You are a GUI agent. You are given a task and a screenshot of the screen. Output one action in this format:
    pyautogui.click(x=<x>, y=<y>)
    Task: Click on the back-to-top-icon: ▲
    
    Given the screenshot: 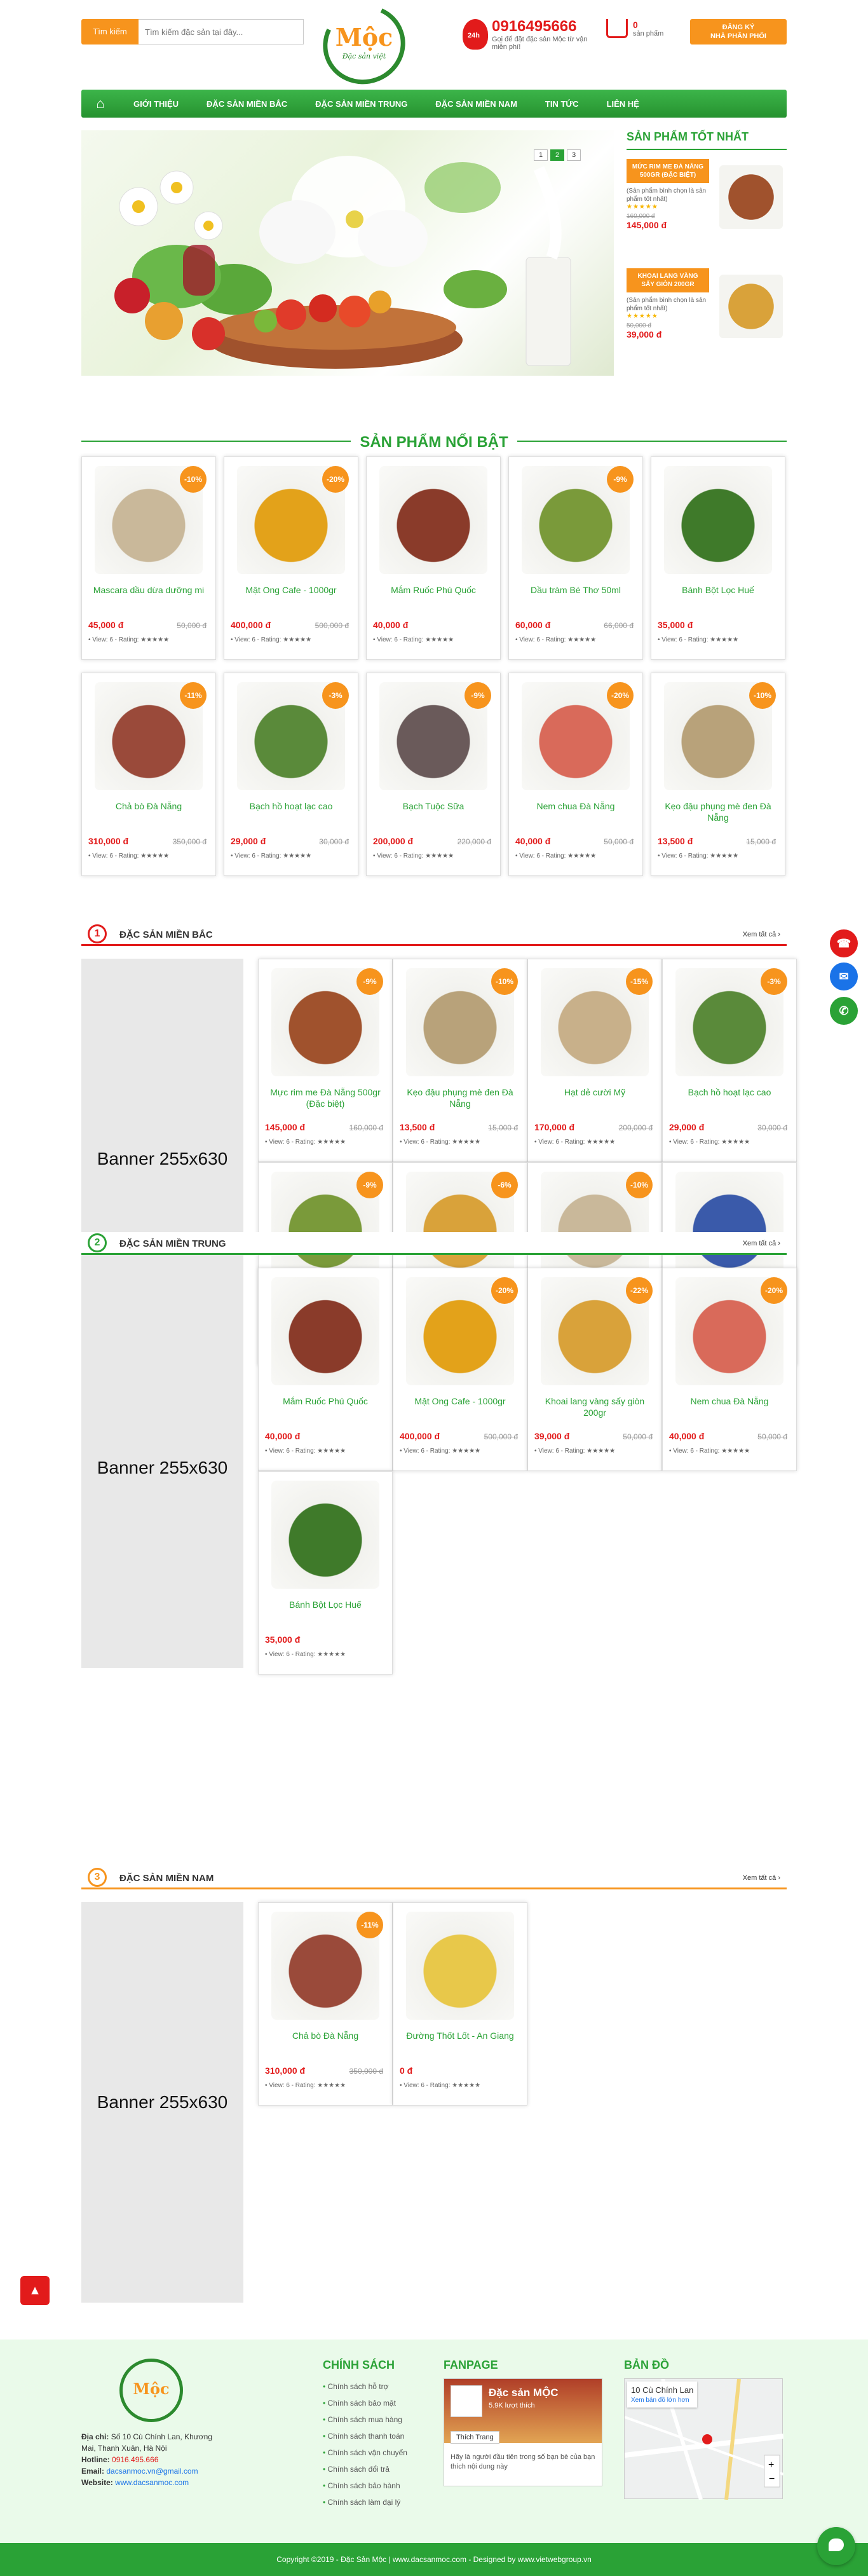 What is the action you would take?
    pyautogui.click(x=35, y=2290)
    